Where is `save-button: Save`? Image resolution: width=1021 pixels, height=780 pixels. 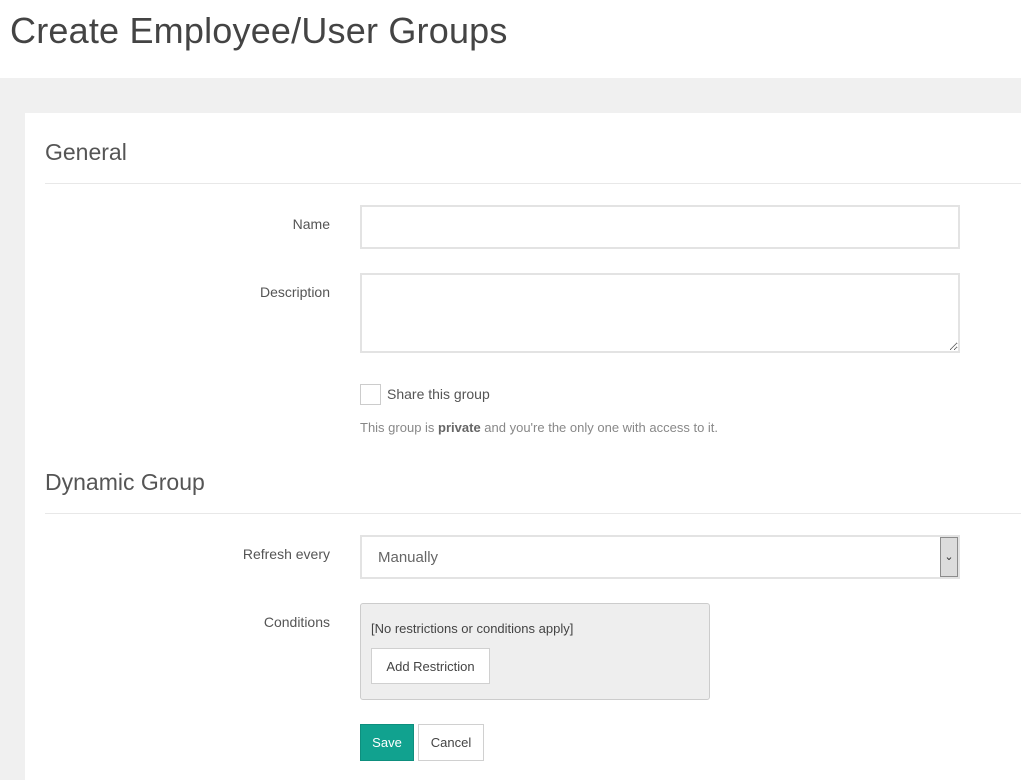 save-button: Save is located at coordinates (387, 742).